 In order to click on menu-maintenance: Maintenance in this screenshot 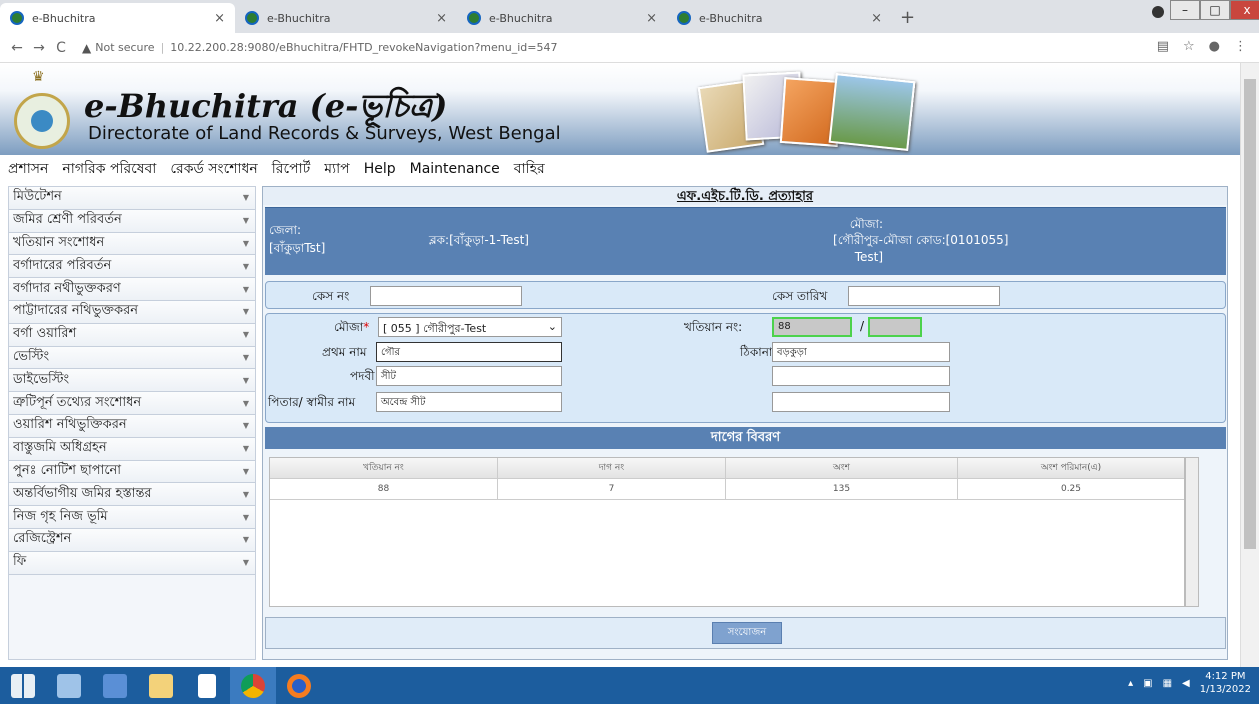, I will do `click(455, 169)`.